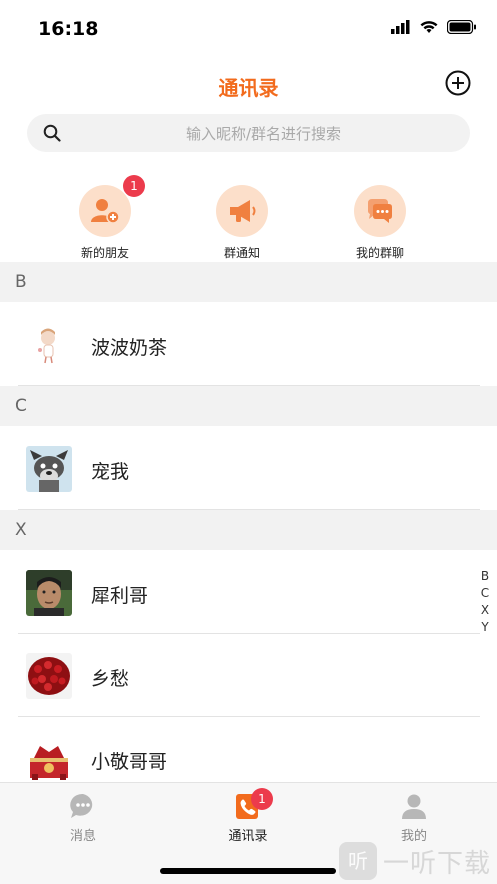  Describe the element at coordinates (248, 88) in the screenshot. I see `page-title: 通讯录` at that location.